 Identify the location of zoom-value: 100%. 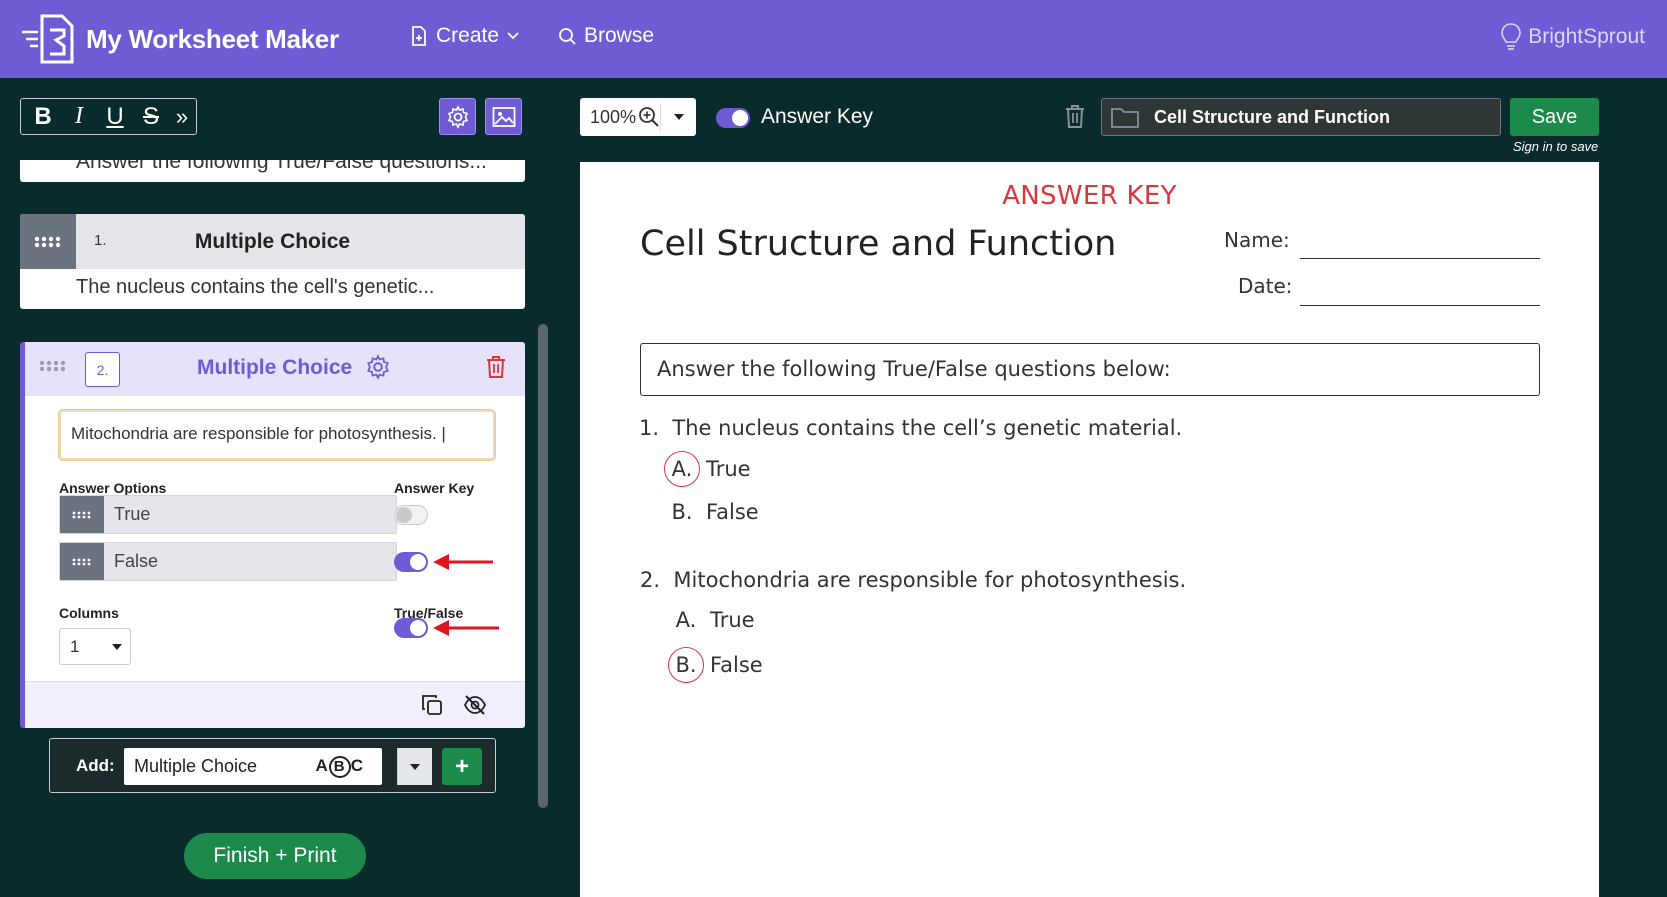
(613, 116).